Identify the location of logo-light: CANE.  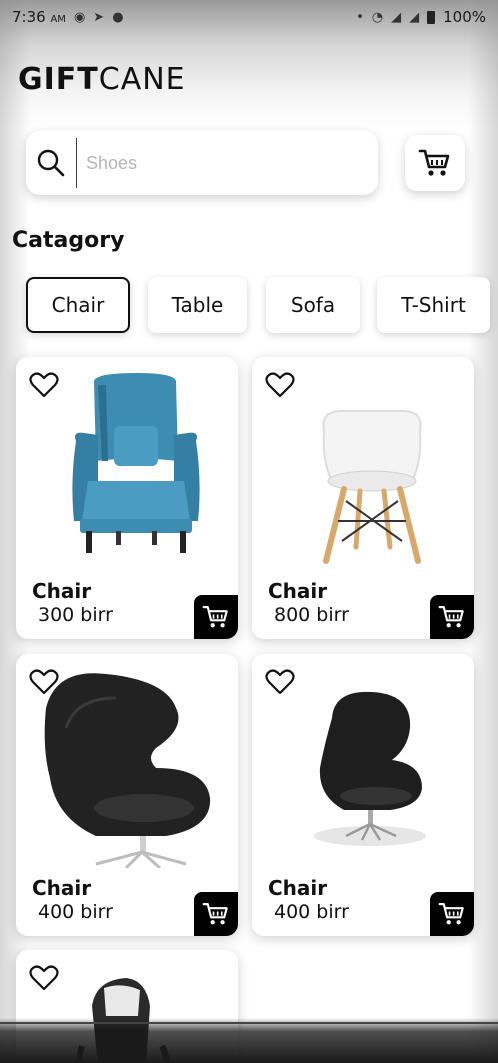
(142, 79).